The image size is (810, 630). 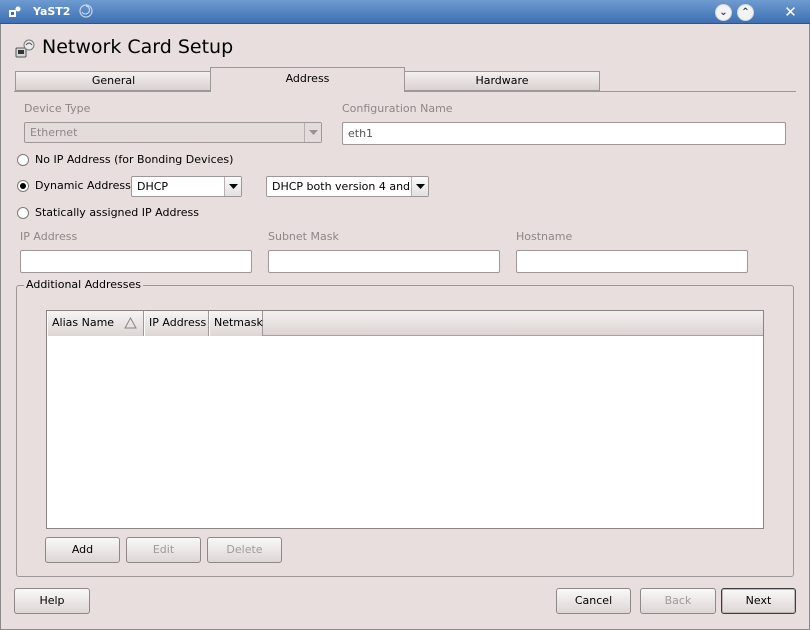 I want to click on tab-panel-border, so click(x=405, y=91).